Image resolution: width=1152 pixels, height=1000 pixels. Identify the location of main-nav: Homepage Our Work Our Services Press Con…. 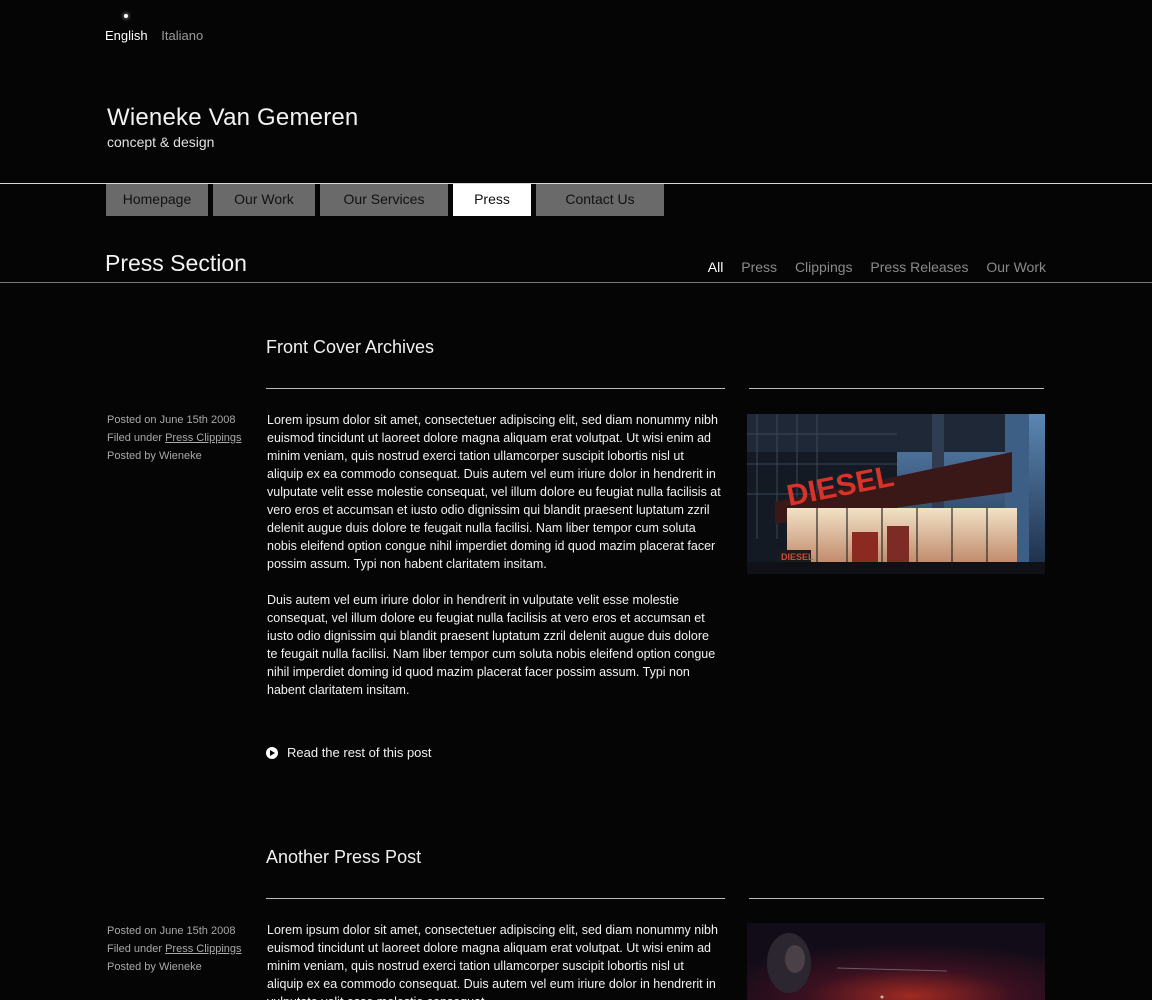
(387, 200).